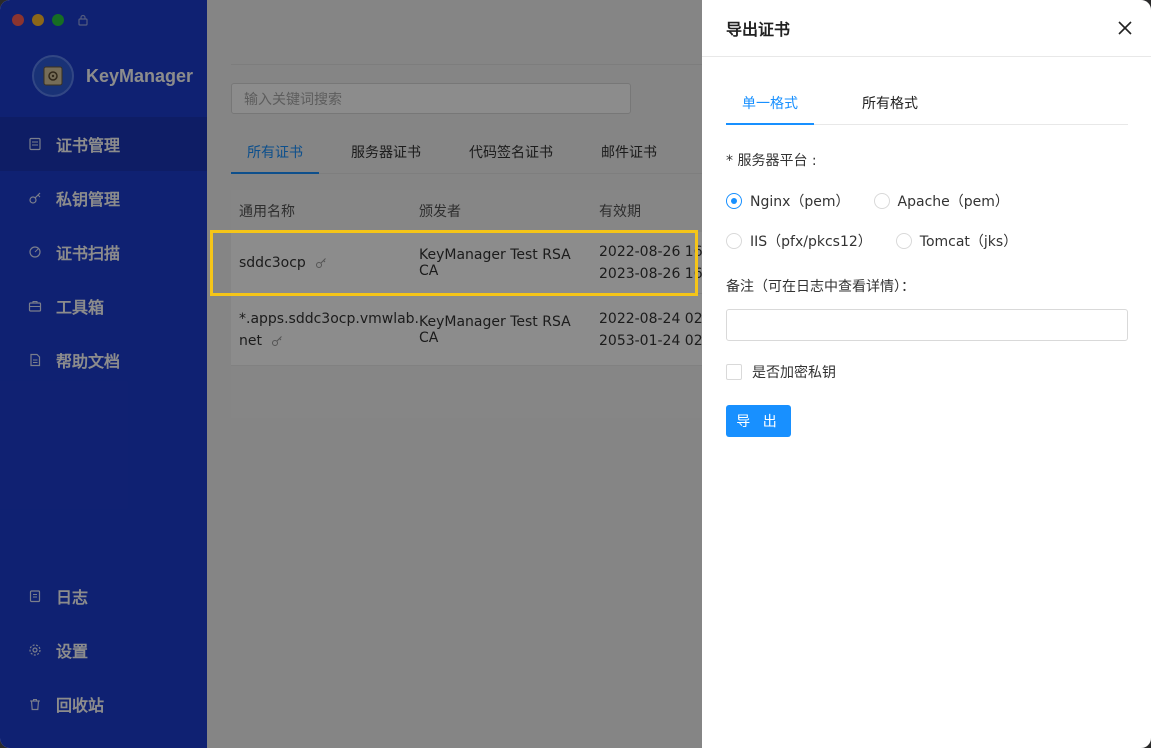 Image resolution: width=1151 pixels, height=748 pixels. Describe the element at coordinates (820, 287) in the screenshot. I see `note-label: 备注（可在日志中查看详情）：` at that location.